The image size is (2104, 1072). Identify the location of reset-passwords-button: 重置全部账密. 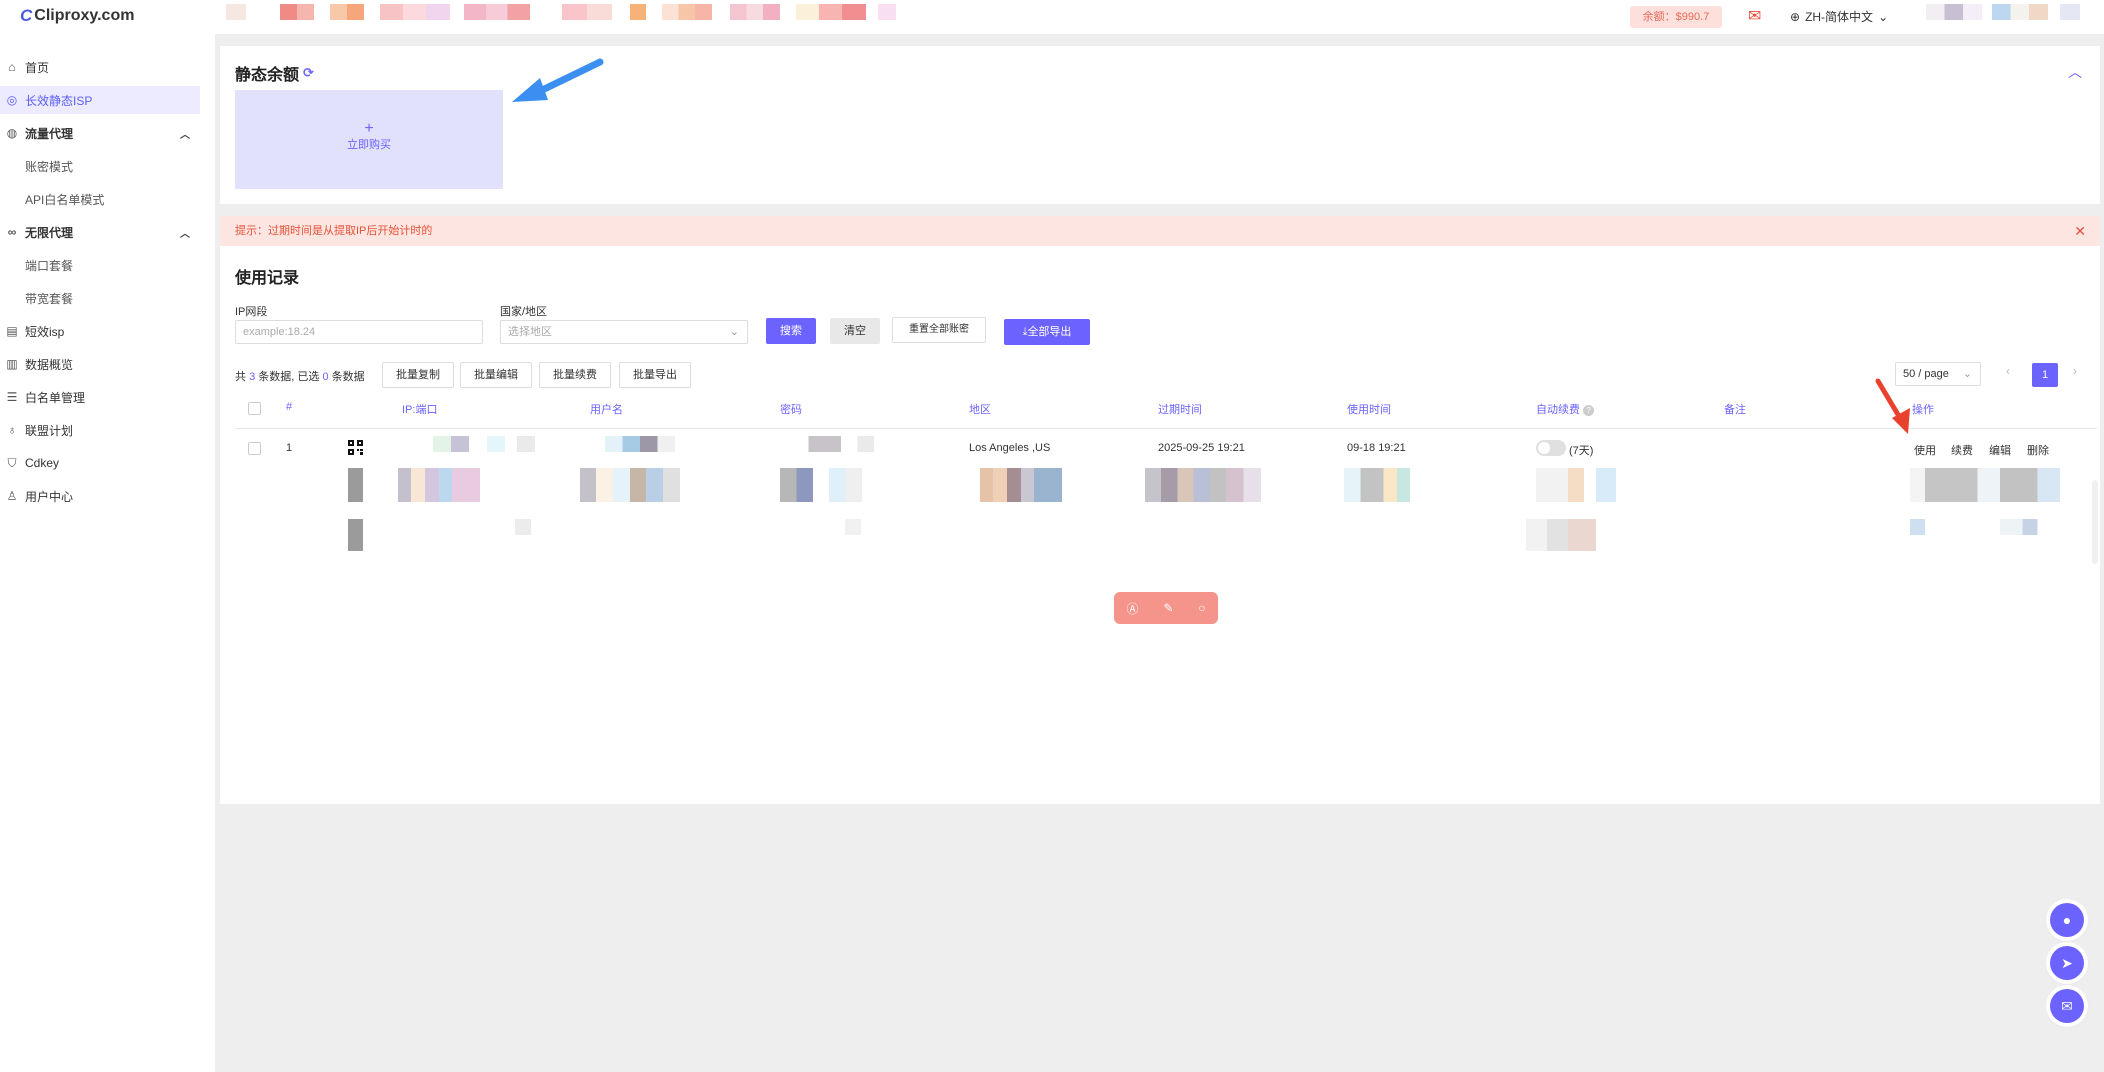
(939, 330).